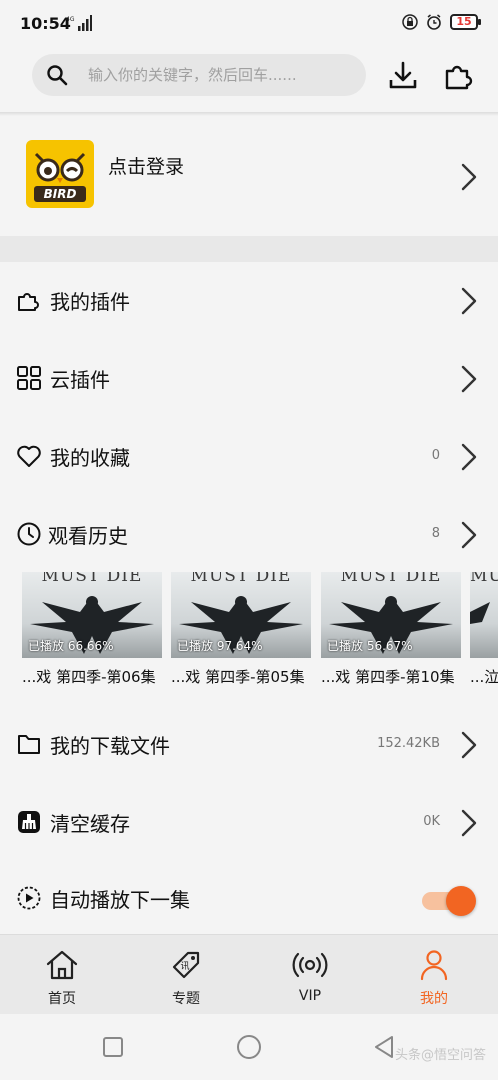  What do you see at coordinates (249, 177) in the screenshot?
I see `login-row: BIRD 点击登录` at bounding box center [249, 177].